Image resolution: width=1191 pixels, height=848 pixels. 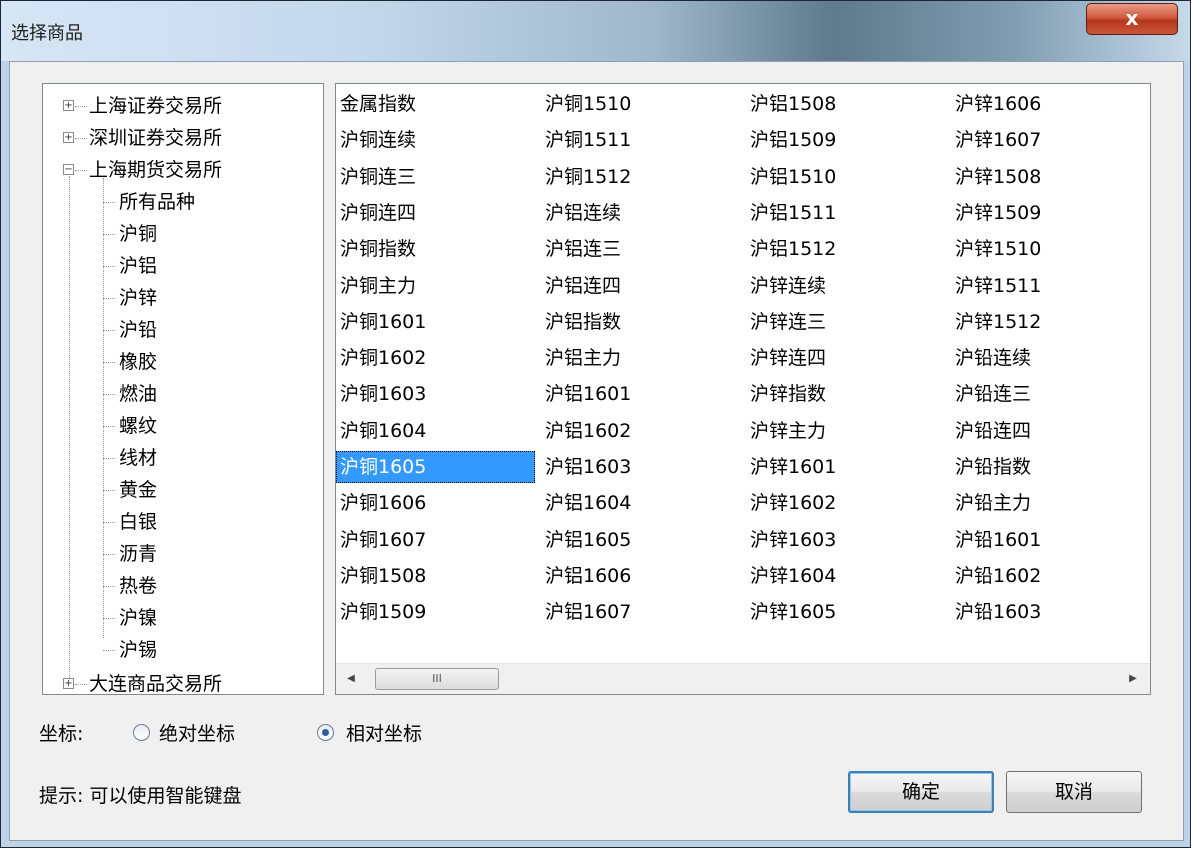 What do you see at coordinates (845, 249) in the screenshot?
I see `list-item: 沪铝1512` at bounding box center [845, 249].